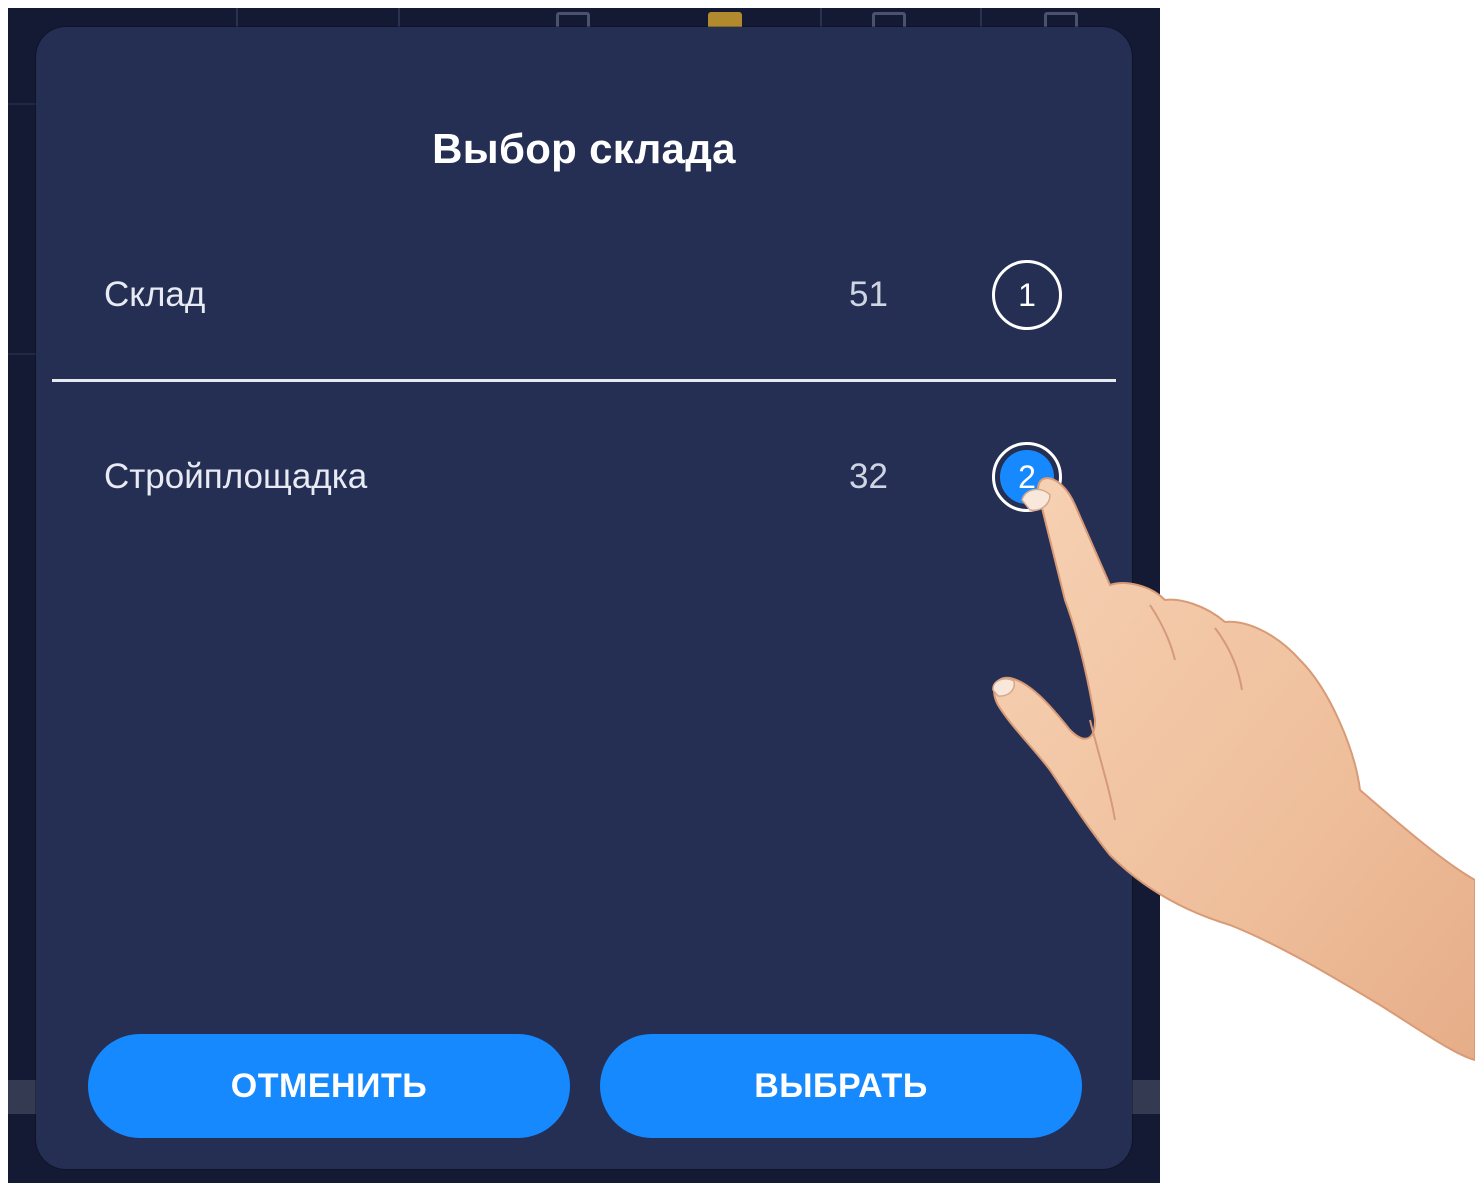  What do you see at coordinates (584, 295) in the screenshot?
I see `list-item-warehouse: Склад 51 1` at bounding box center [584, 295].